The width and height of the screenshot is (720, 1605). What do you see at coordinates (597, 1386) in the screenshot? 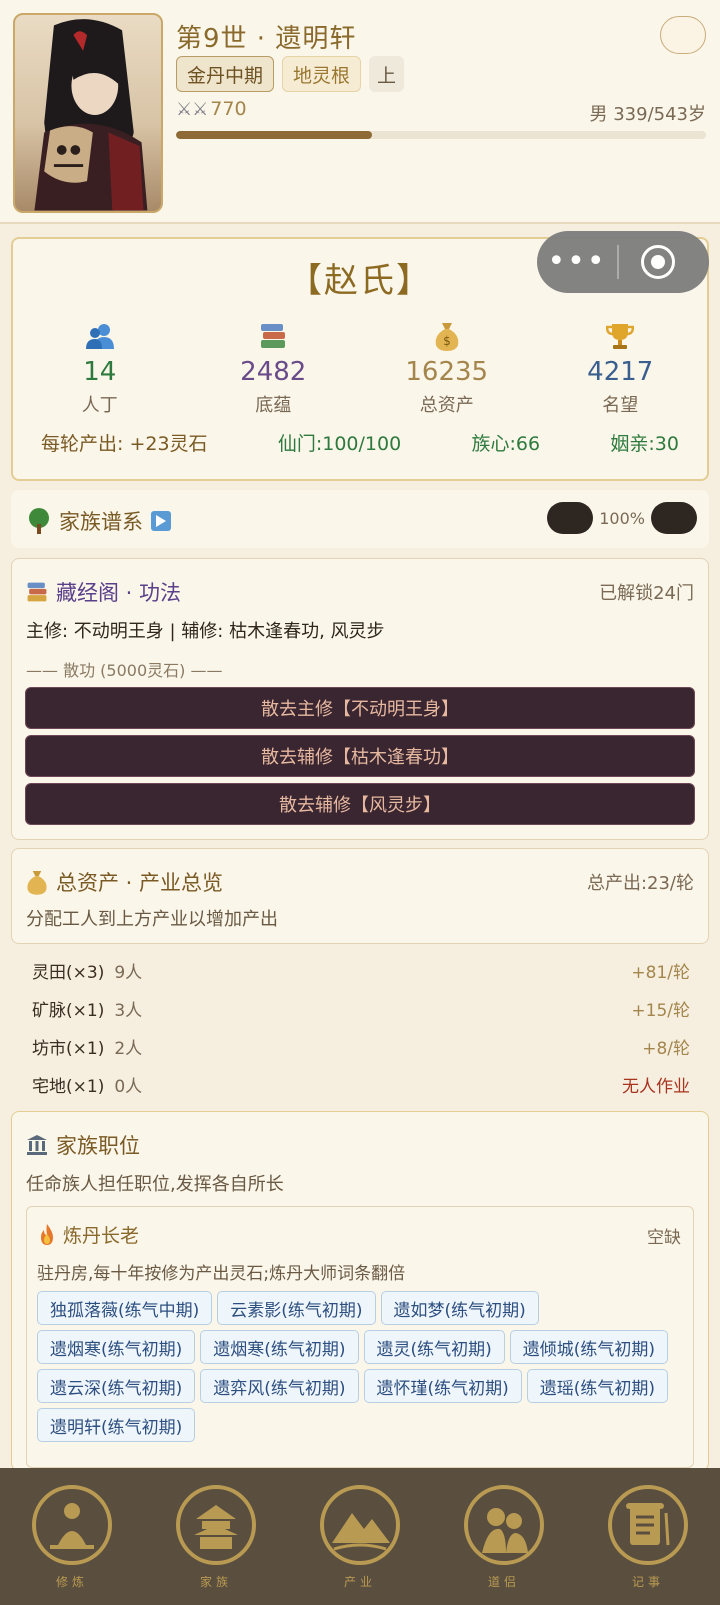
I see `candidate-chip: 遗瑶(练气初期)` at bounding box center [597, 1386].